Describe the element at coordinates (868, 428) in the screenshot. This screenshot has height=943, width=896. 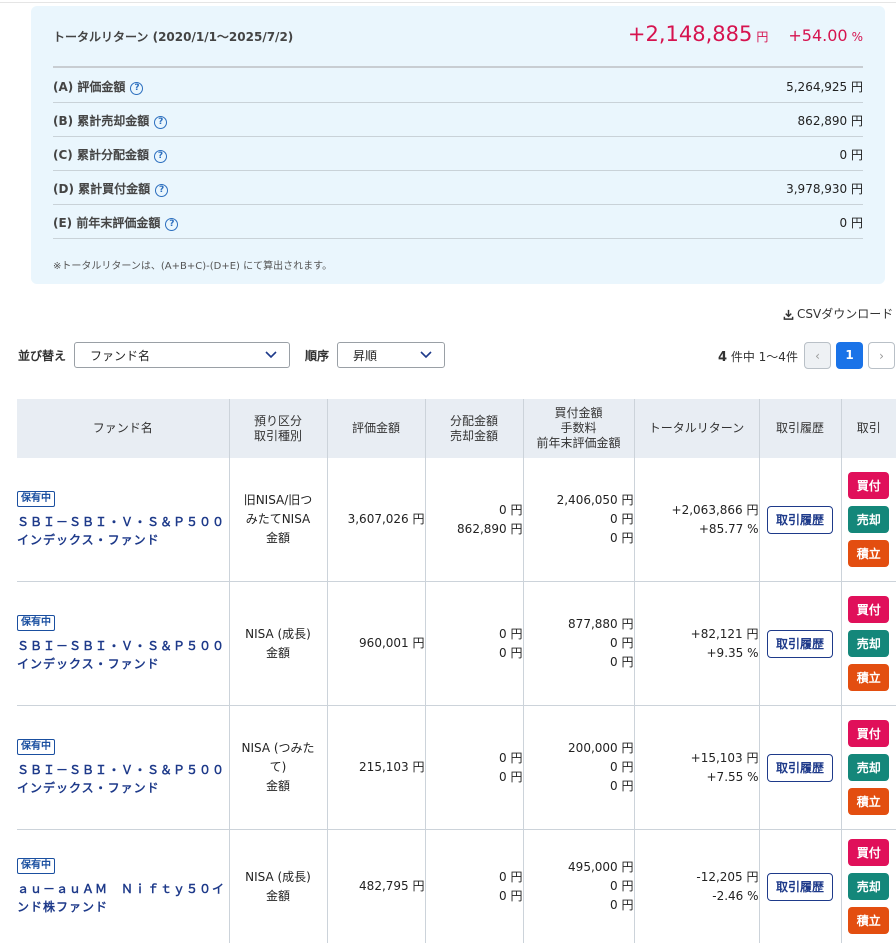
I see `header-trade: 取引` at that location.